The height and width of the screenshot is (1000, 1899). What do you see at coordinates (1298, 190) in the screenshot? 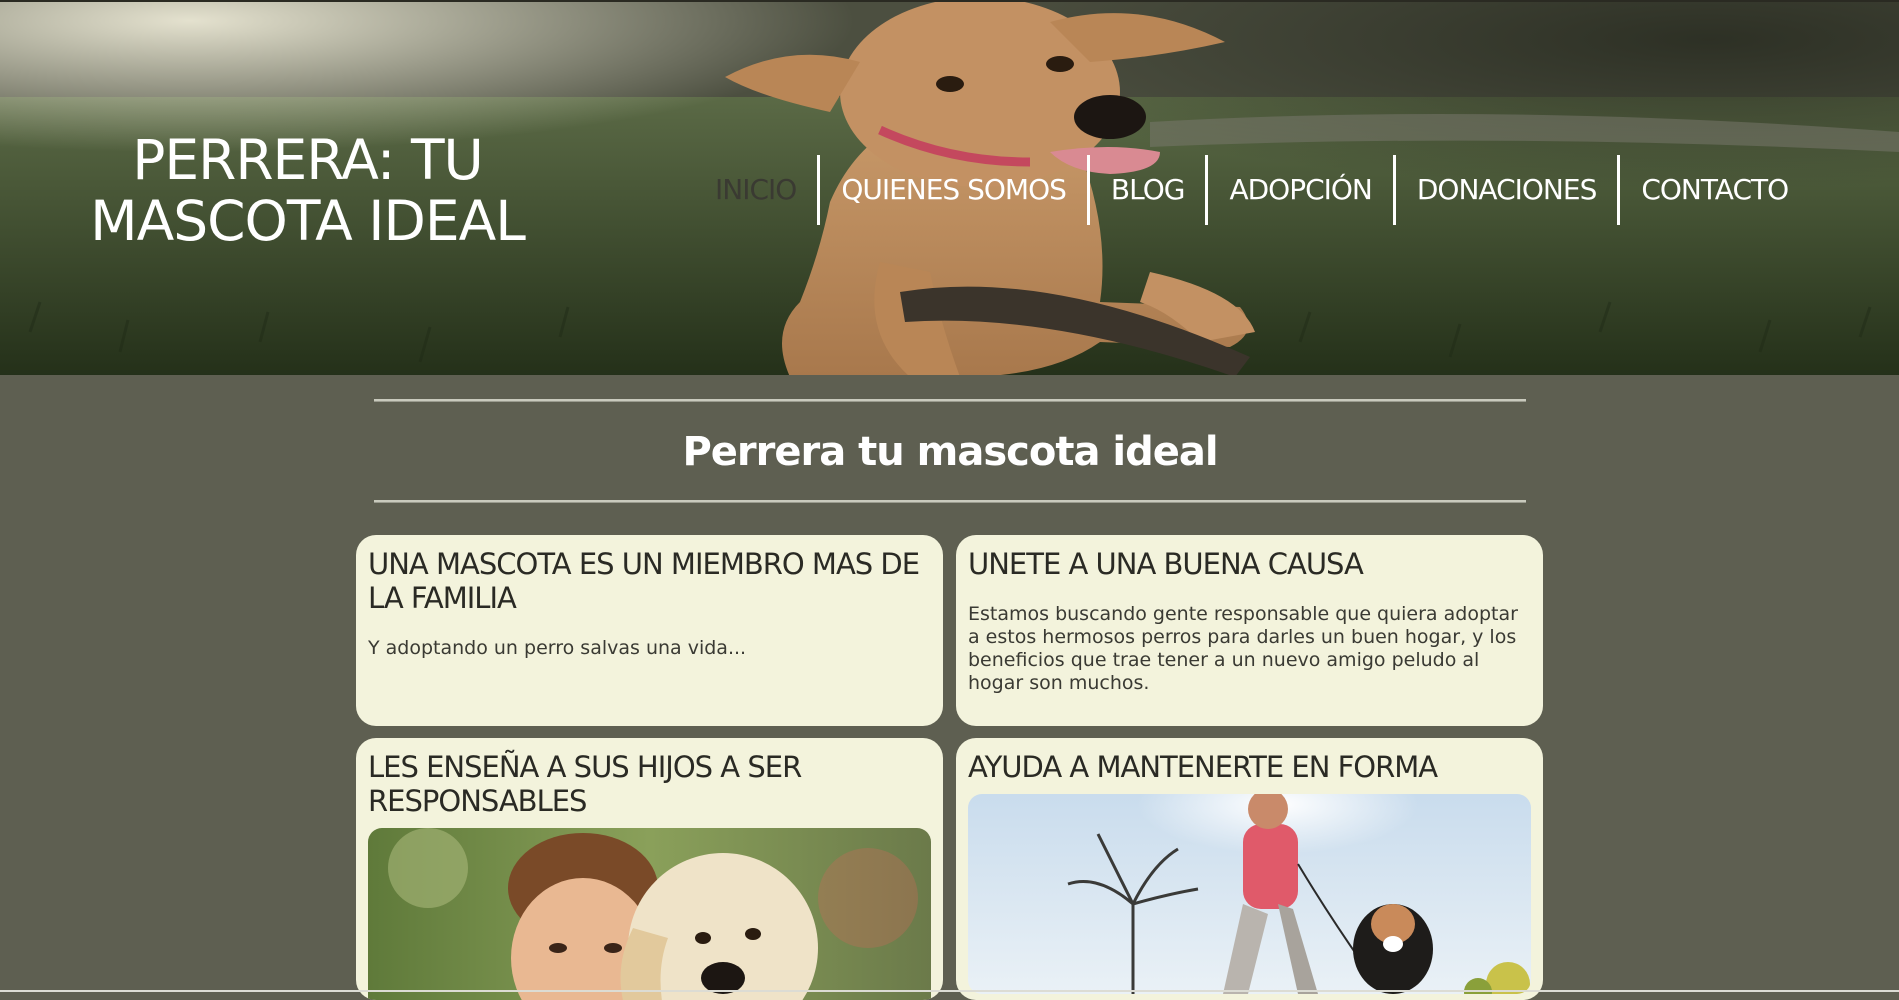
I see `nav-item-adopcion: ADOPCIÓN` at bounding box center [1298, 190].